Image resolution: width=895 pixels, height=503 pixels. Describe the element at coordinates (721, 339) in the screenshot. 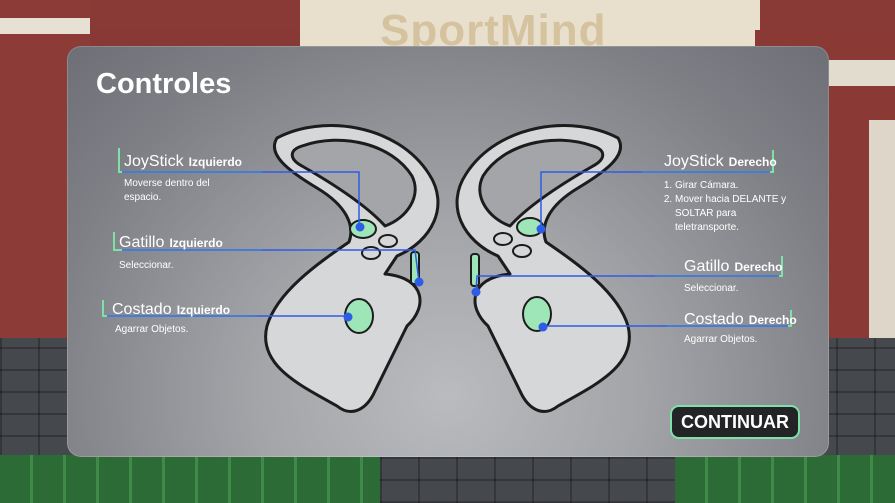

I see `right-grip-desc: Agarrar Objetos.` at that location.